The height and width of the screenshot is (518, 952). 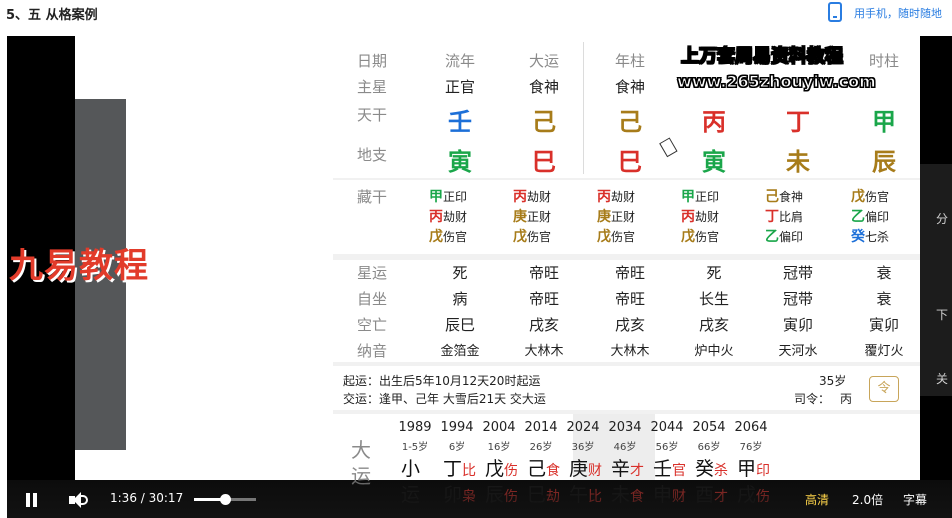 What do you see at coordinates (884, 162) in the screenshot?
I see `earth-branch: 辰` at bounding box center [884, 162].